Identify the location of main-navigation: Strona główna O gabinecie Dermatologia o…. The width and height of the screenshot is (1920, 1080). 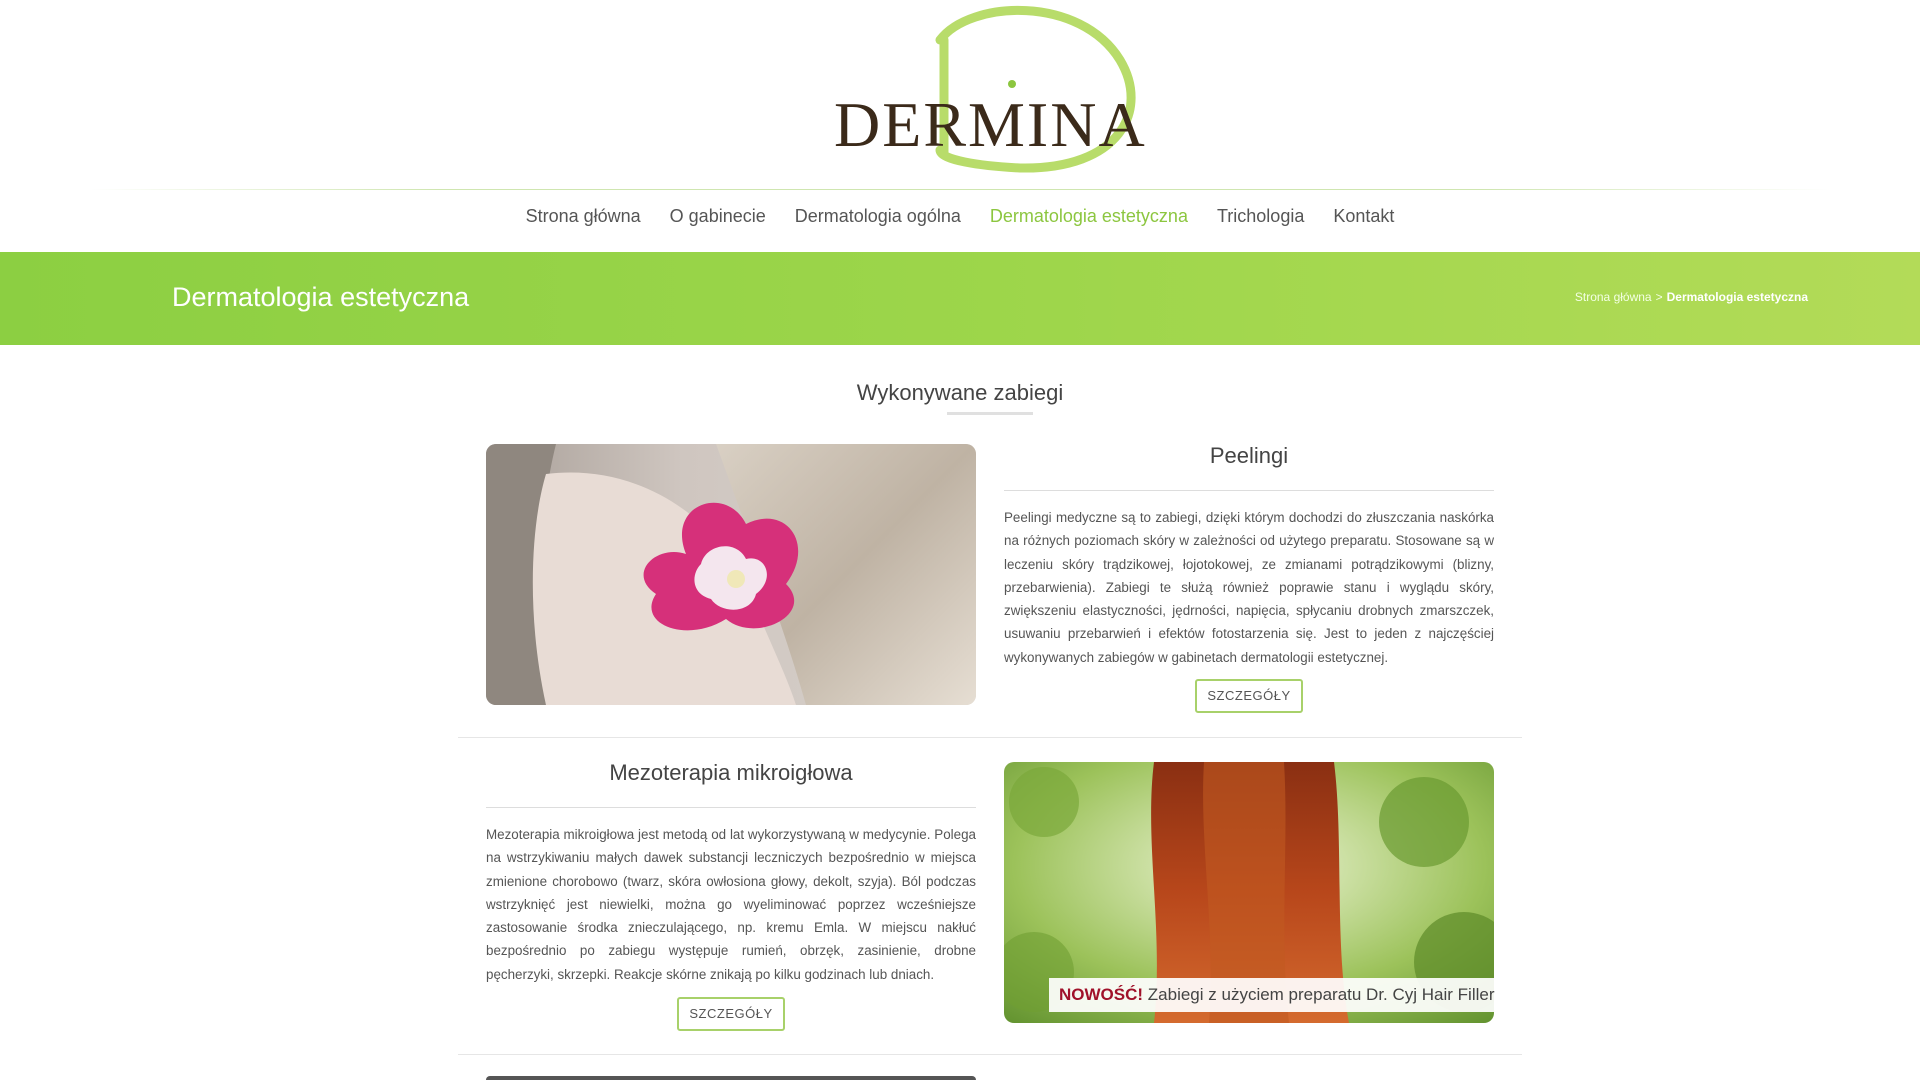
(960, 216).